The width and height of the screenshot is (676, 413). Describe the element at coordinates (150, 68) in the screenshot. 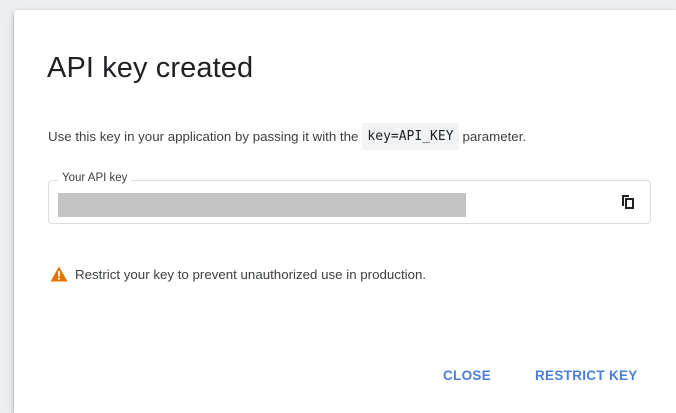

I see `dialog-title: API key created` at that location.